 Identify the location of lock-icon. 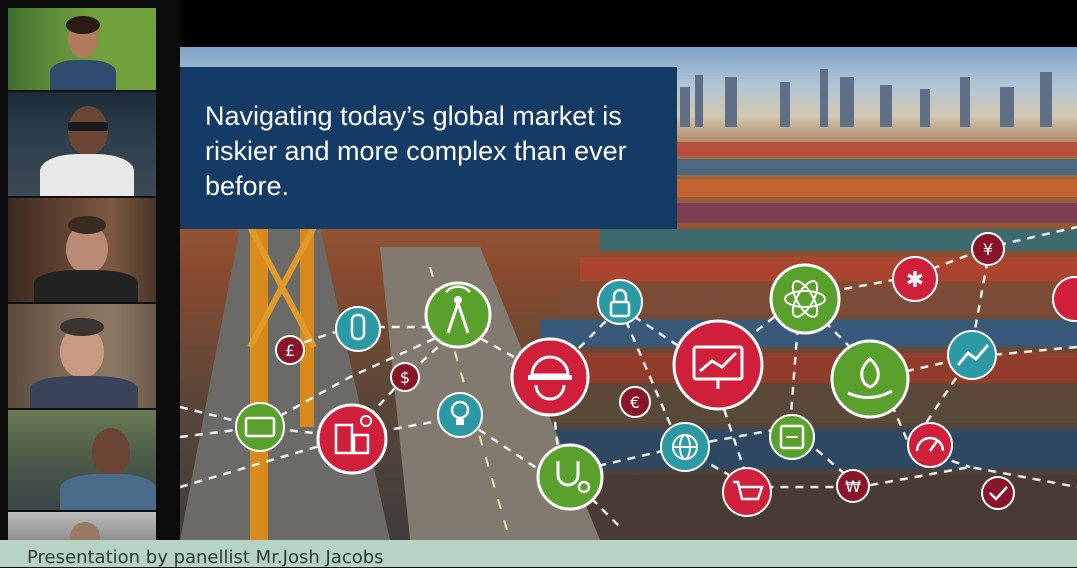
(620, 302).